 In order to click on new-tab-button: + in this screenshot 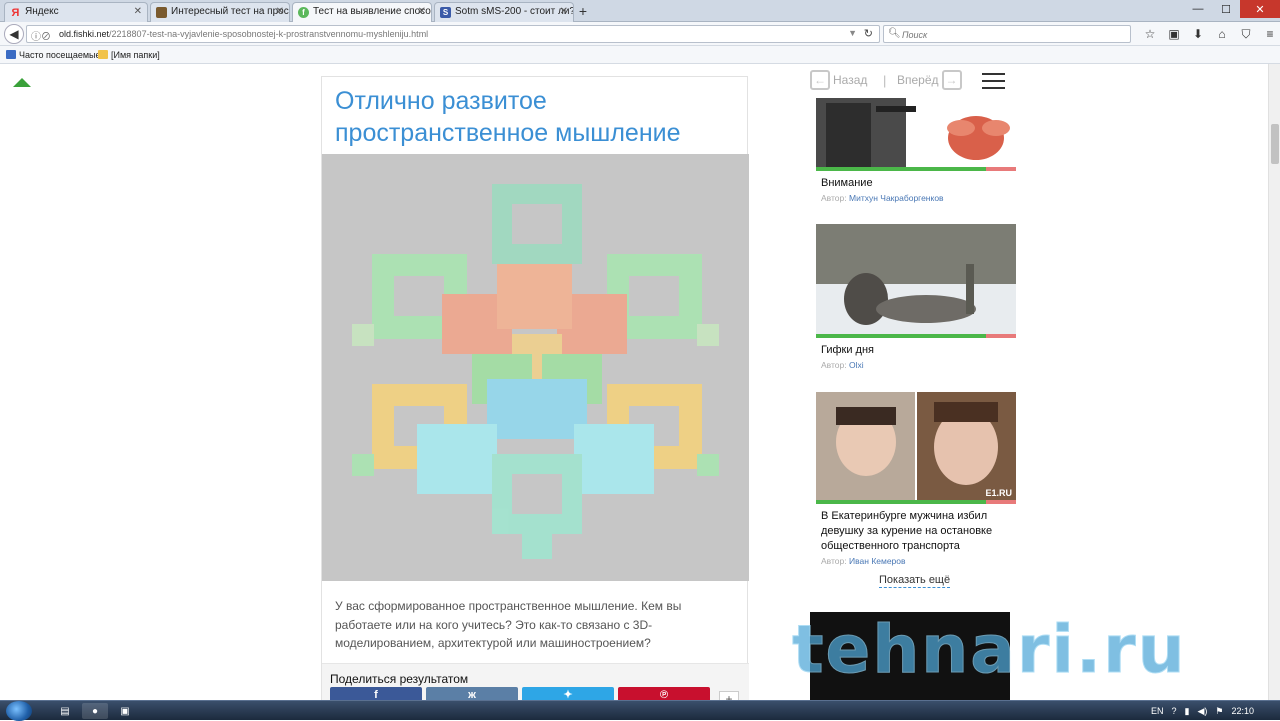, I will do `click(583, 11)`.